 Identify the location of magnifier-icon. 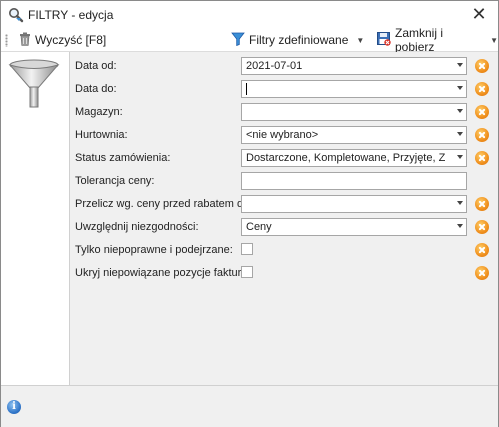
(16, 15).